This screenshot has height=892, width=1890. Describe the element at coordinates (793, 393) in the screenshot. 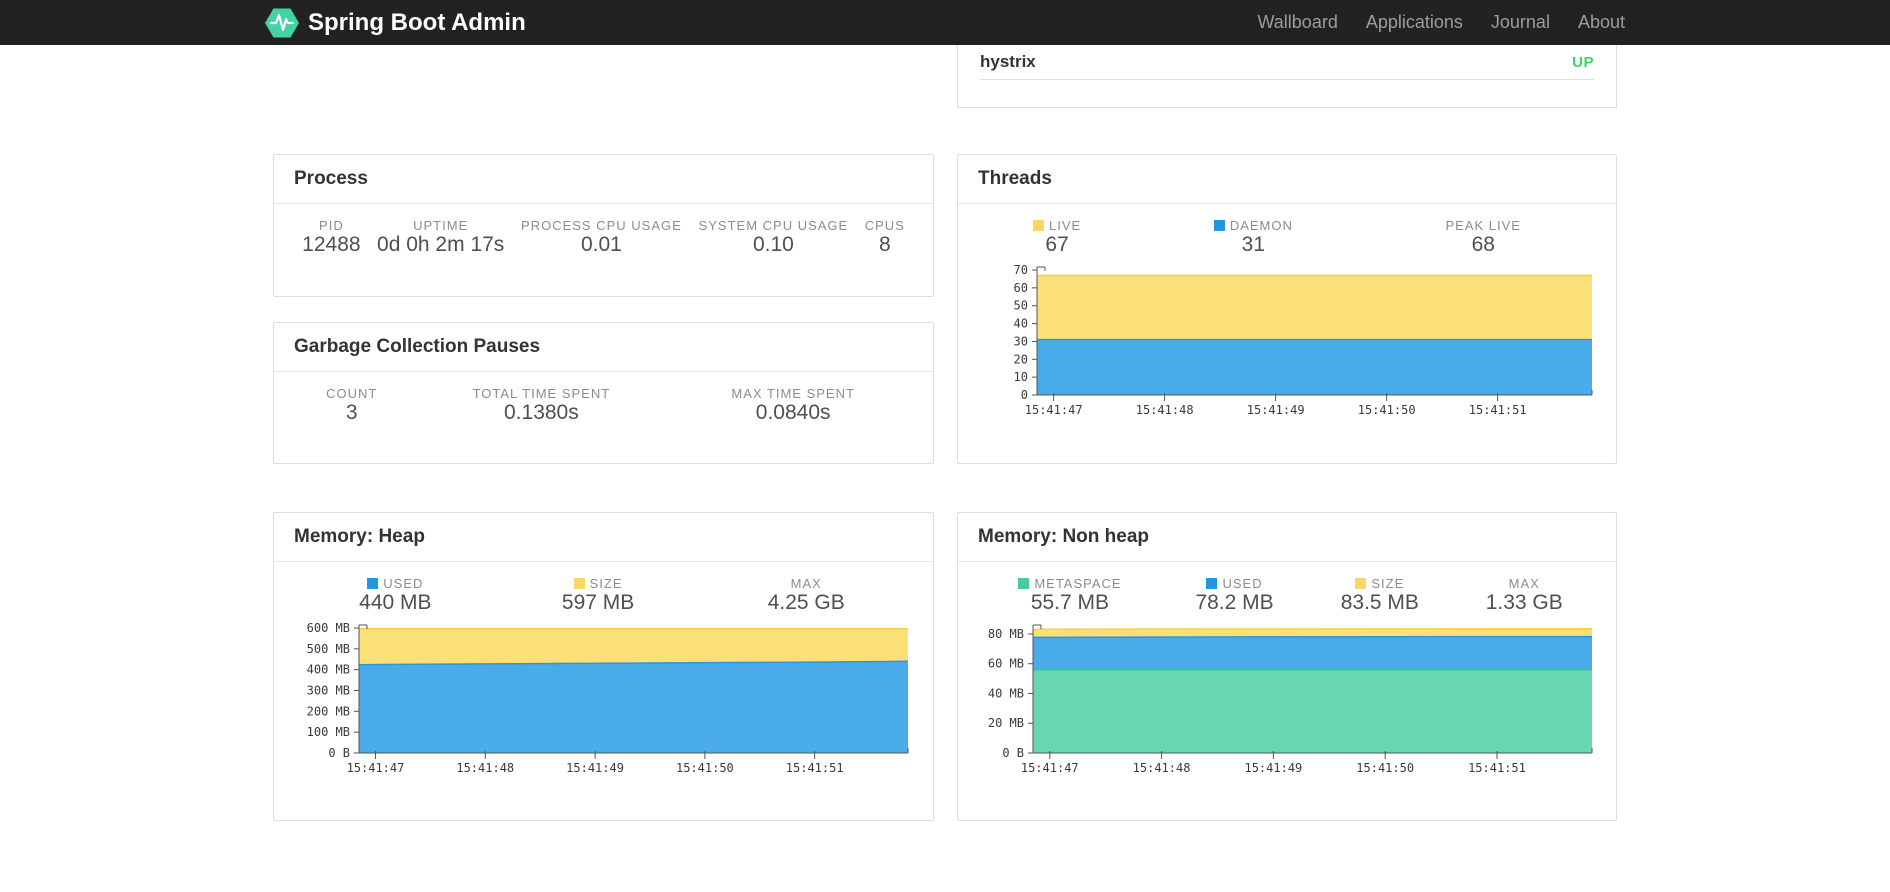

I see `stat-label-max-time-spent: MAX TIME SPENT` at that location.